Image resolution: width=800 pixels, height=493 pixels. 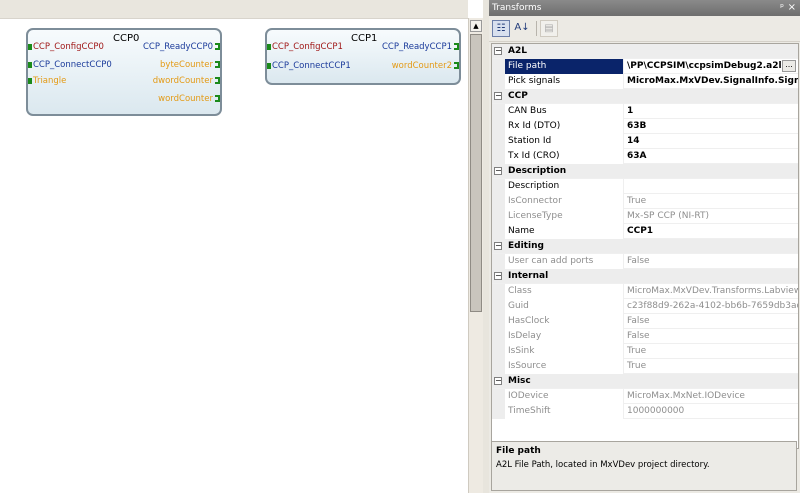 I want to click on property-value: MicroMax.MxNet.IODevice, so click(x=686, y=396).